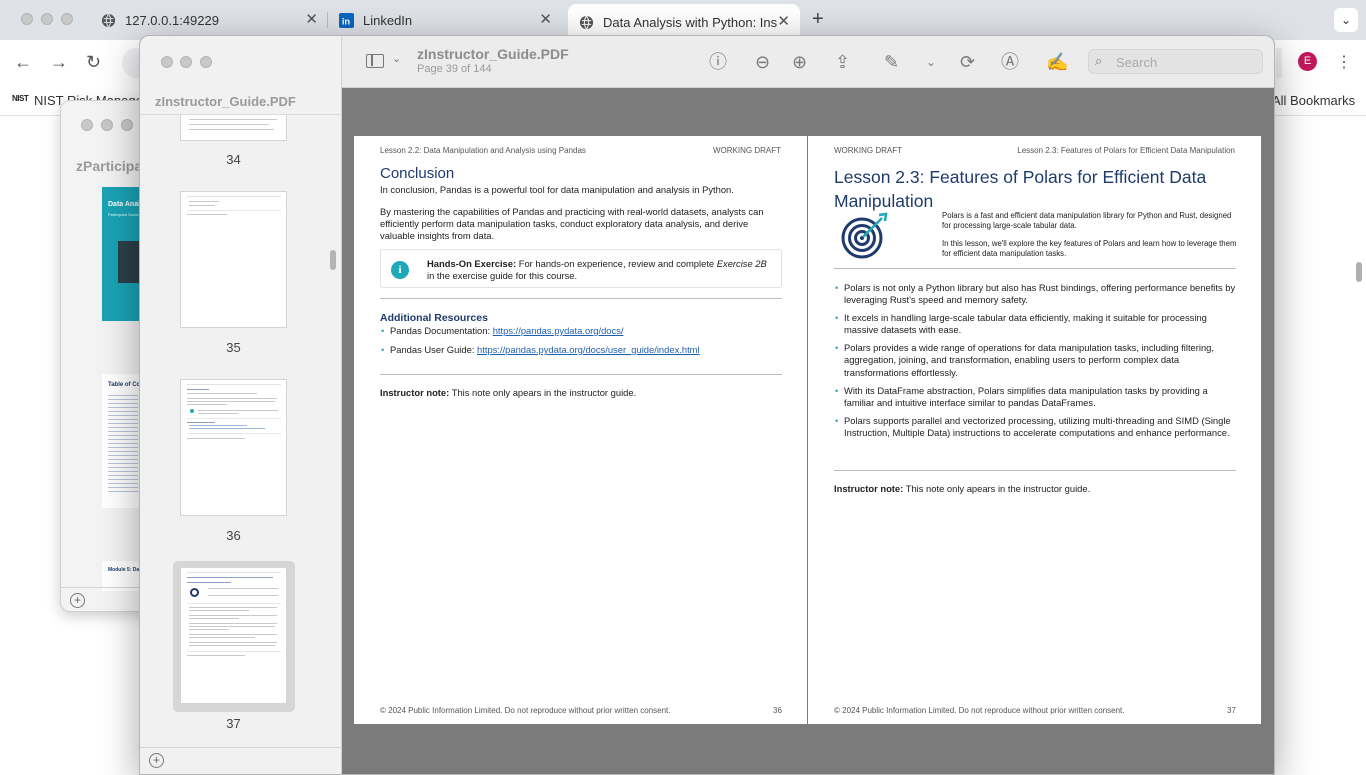  Describe the element at coordinates (59, 62) in the screenshot. I see `forward-arrow-icon: →` at that location.